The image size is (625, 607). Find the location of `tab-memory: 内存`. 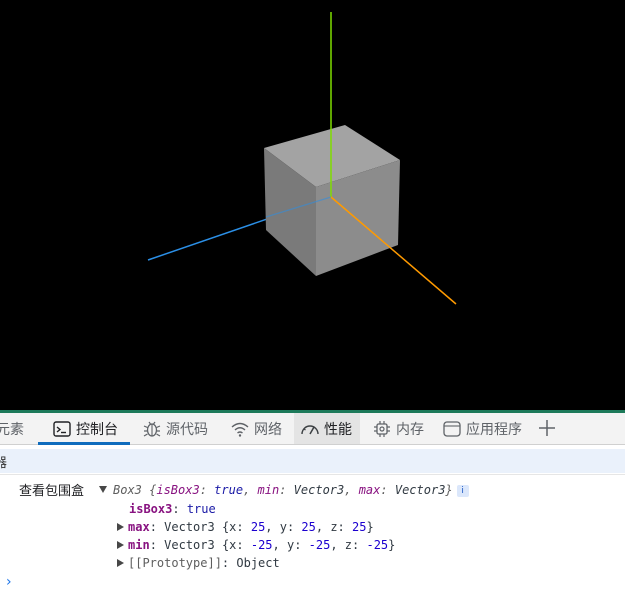

tab-memory: 内存 is located at coordinates (400, 428).